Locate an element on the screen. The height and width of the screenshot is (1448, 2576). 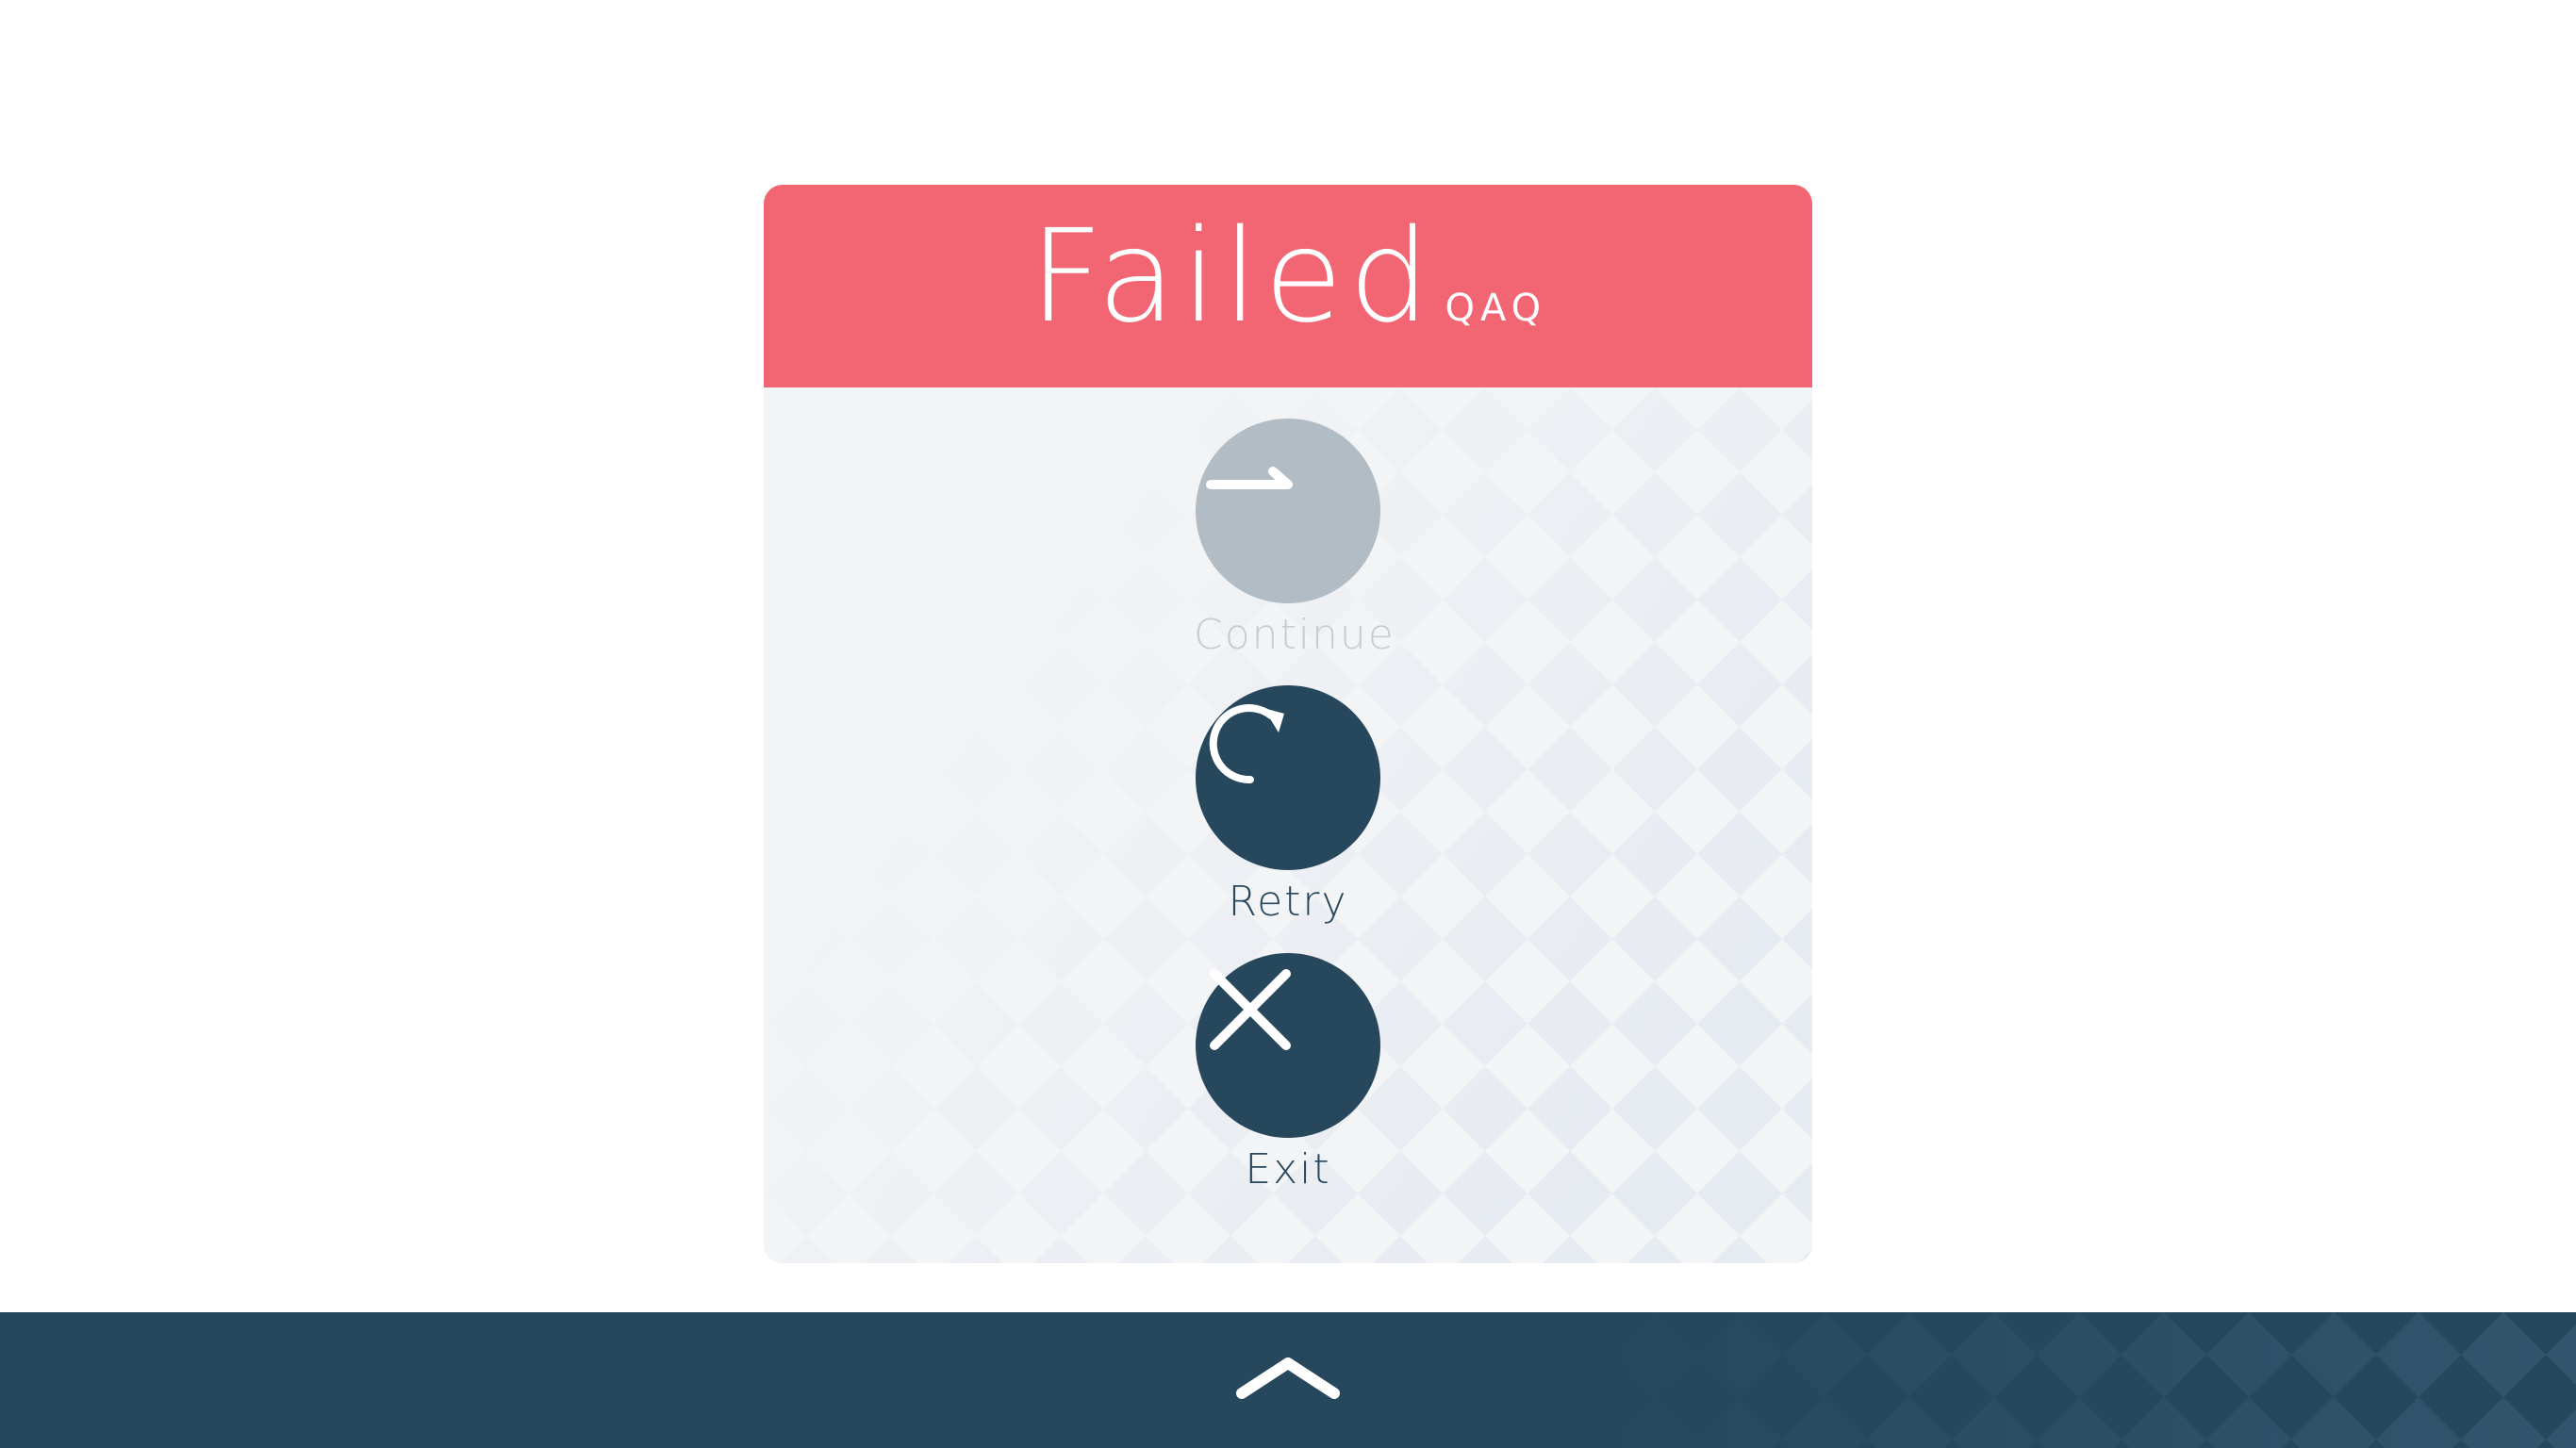
continue-button is located at coordinates (1288, 511).